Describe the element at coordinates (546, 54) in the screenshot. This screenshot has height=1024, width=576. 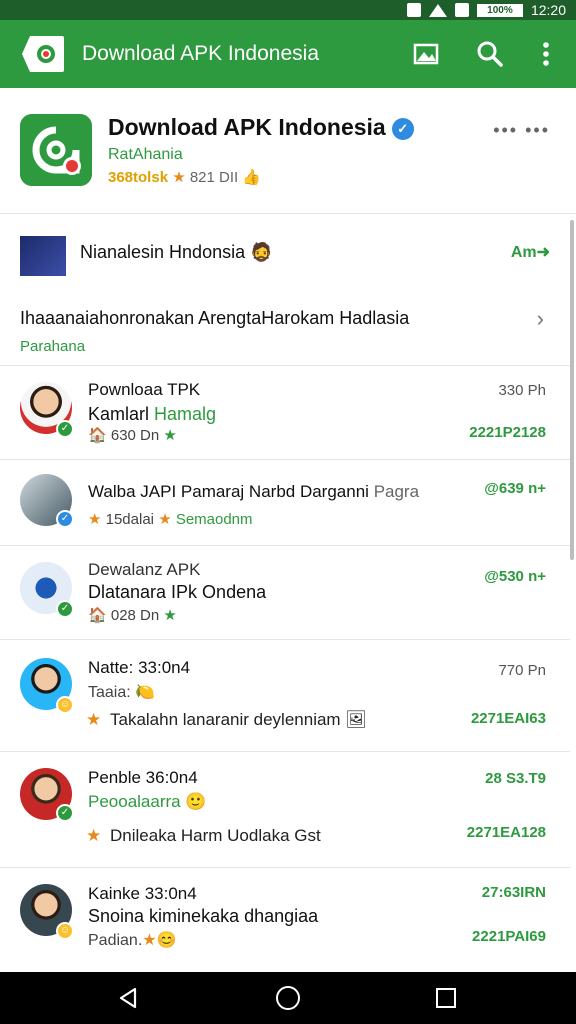
I see `overflow-menu-icon` at that location.